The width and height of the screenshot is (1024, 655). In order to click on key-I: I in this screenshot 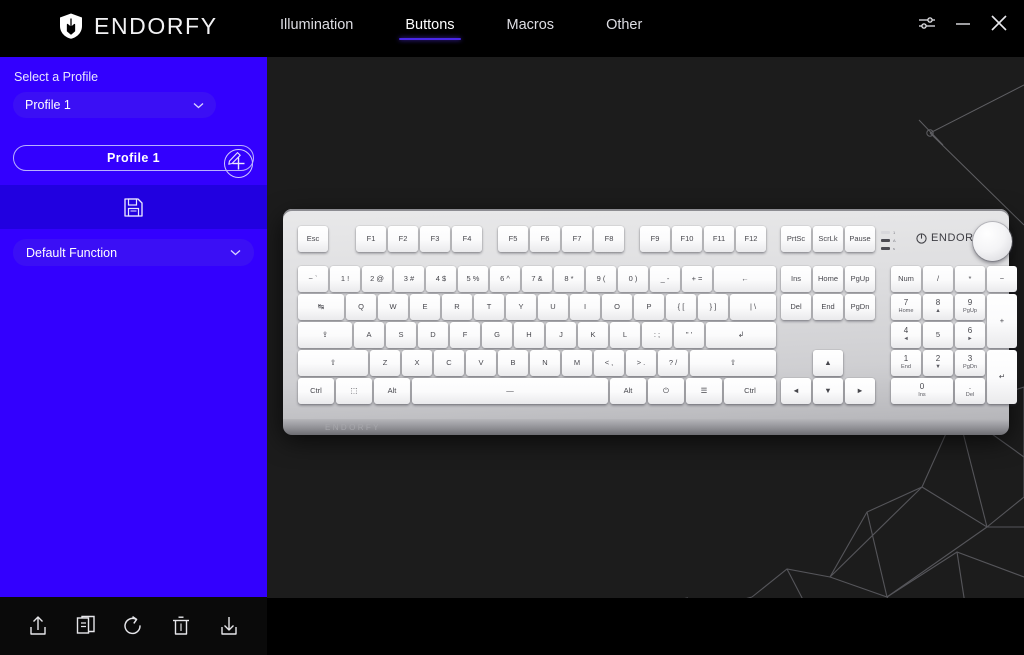, I will do `click(585, 307)`.